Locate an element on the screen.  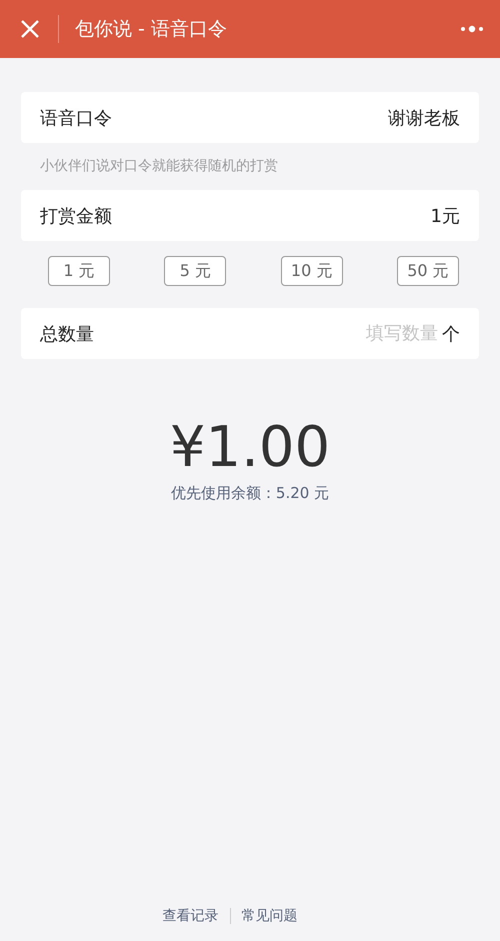
field-label: 总数量 is located at coordinates (67, 334).